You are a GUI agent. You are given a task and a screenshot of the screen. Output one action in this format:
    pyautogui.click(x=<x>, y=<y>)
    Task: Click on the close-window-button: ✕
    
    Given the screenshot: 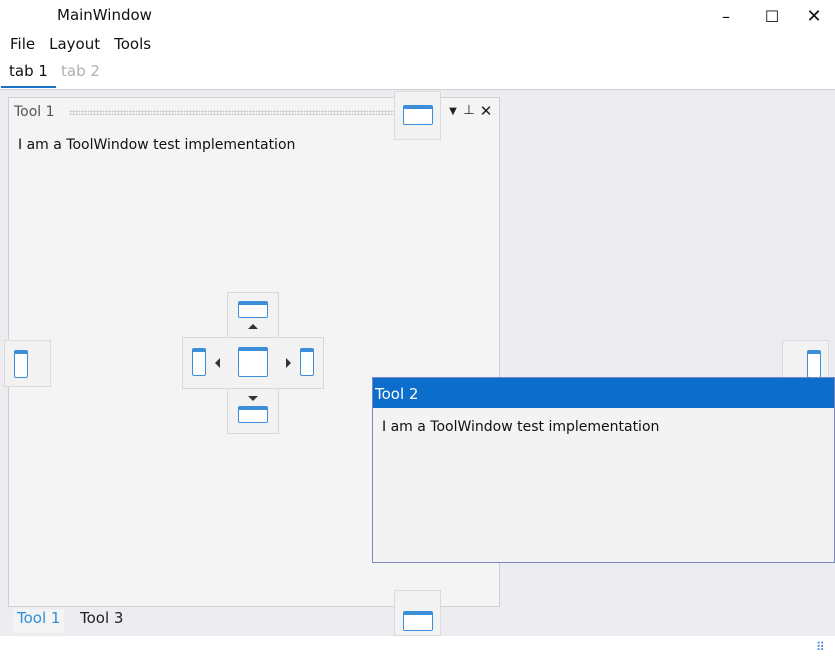 What is the action you would take?
    pyautogui.click(x=814, y=16)
    